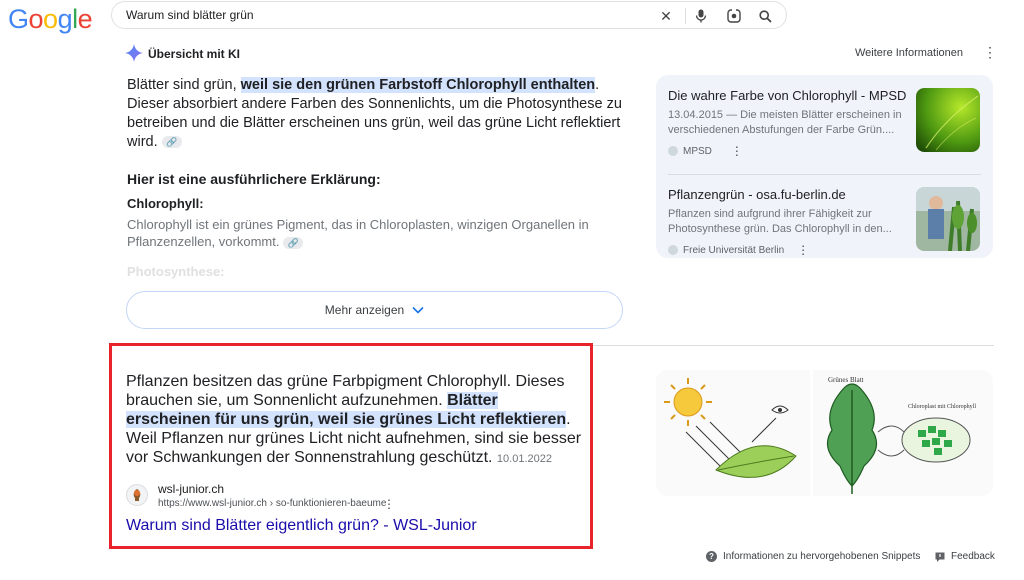 This screenshot has width=1024, height=580. I want to click on feedback-icon, so click(940, 557).